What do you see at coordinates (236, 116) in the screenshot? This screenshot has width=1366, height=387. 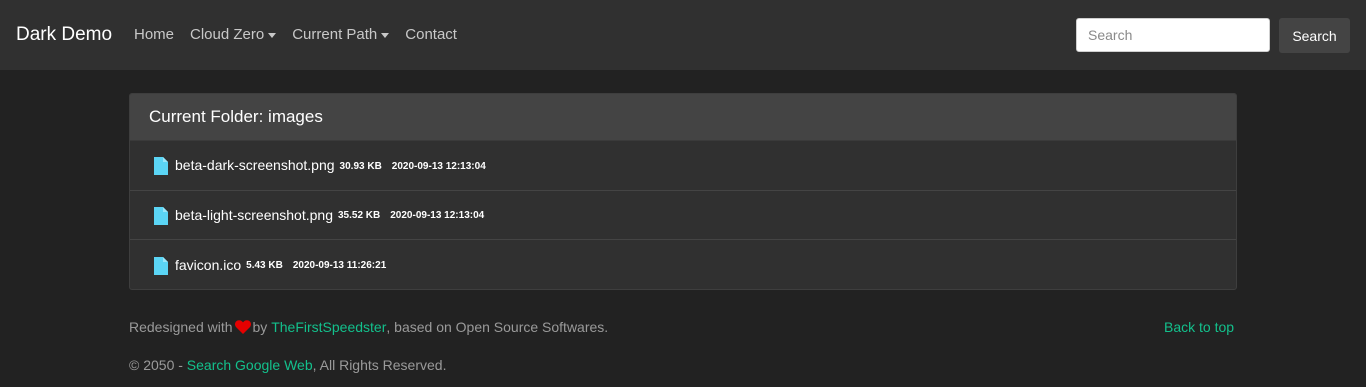 I see `folder-title: Current Folder: images` at bounding box center [236, 116].